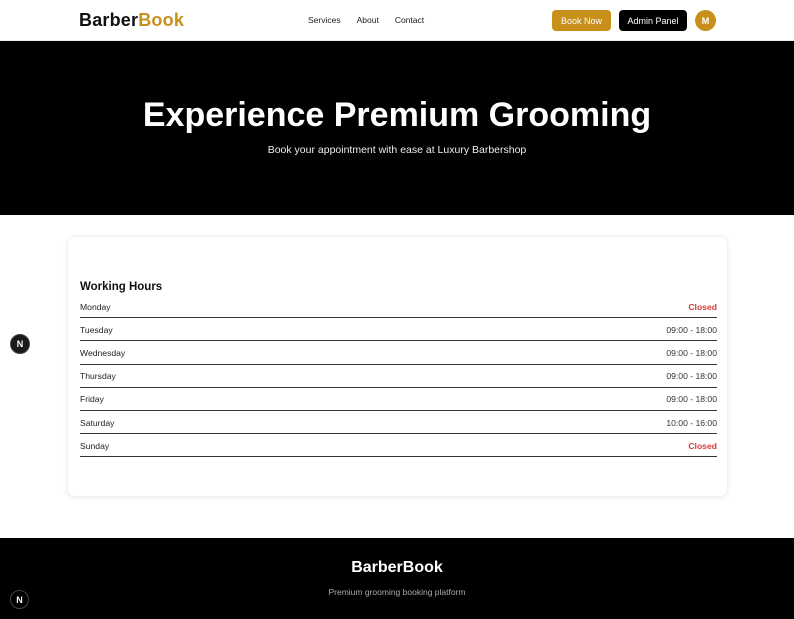  Describe the element at coordinates (95, 445) in the screenshot. I see `day-label: Sunday` at that location.